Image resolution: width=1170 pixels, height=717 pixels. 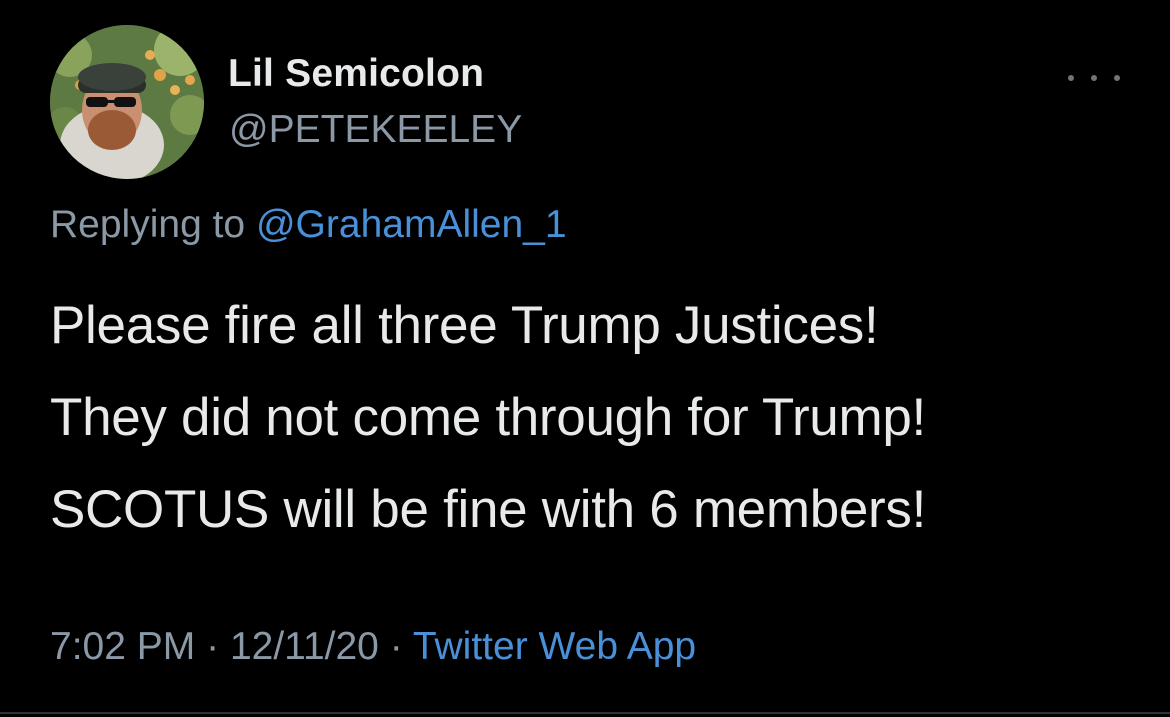 I want to click on tweet-text-line: They did not come through for Trump!, so click(x=488, y=417).